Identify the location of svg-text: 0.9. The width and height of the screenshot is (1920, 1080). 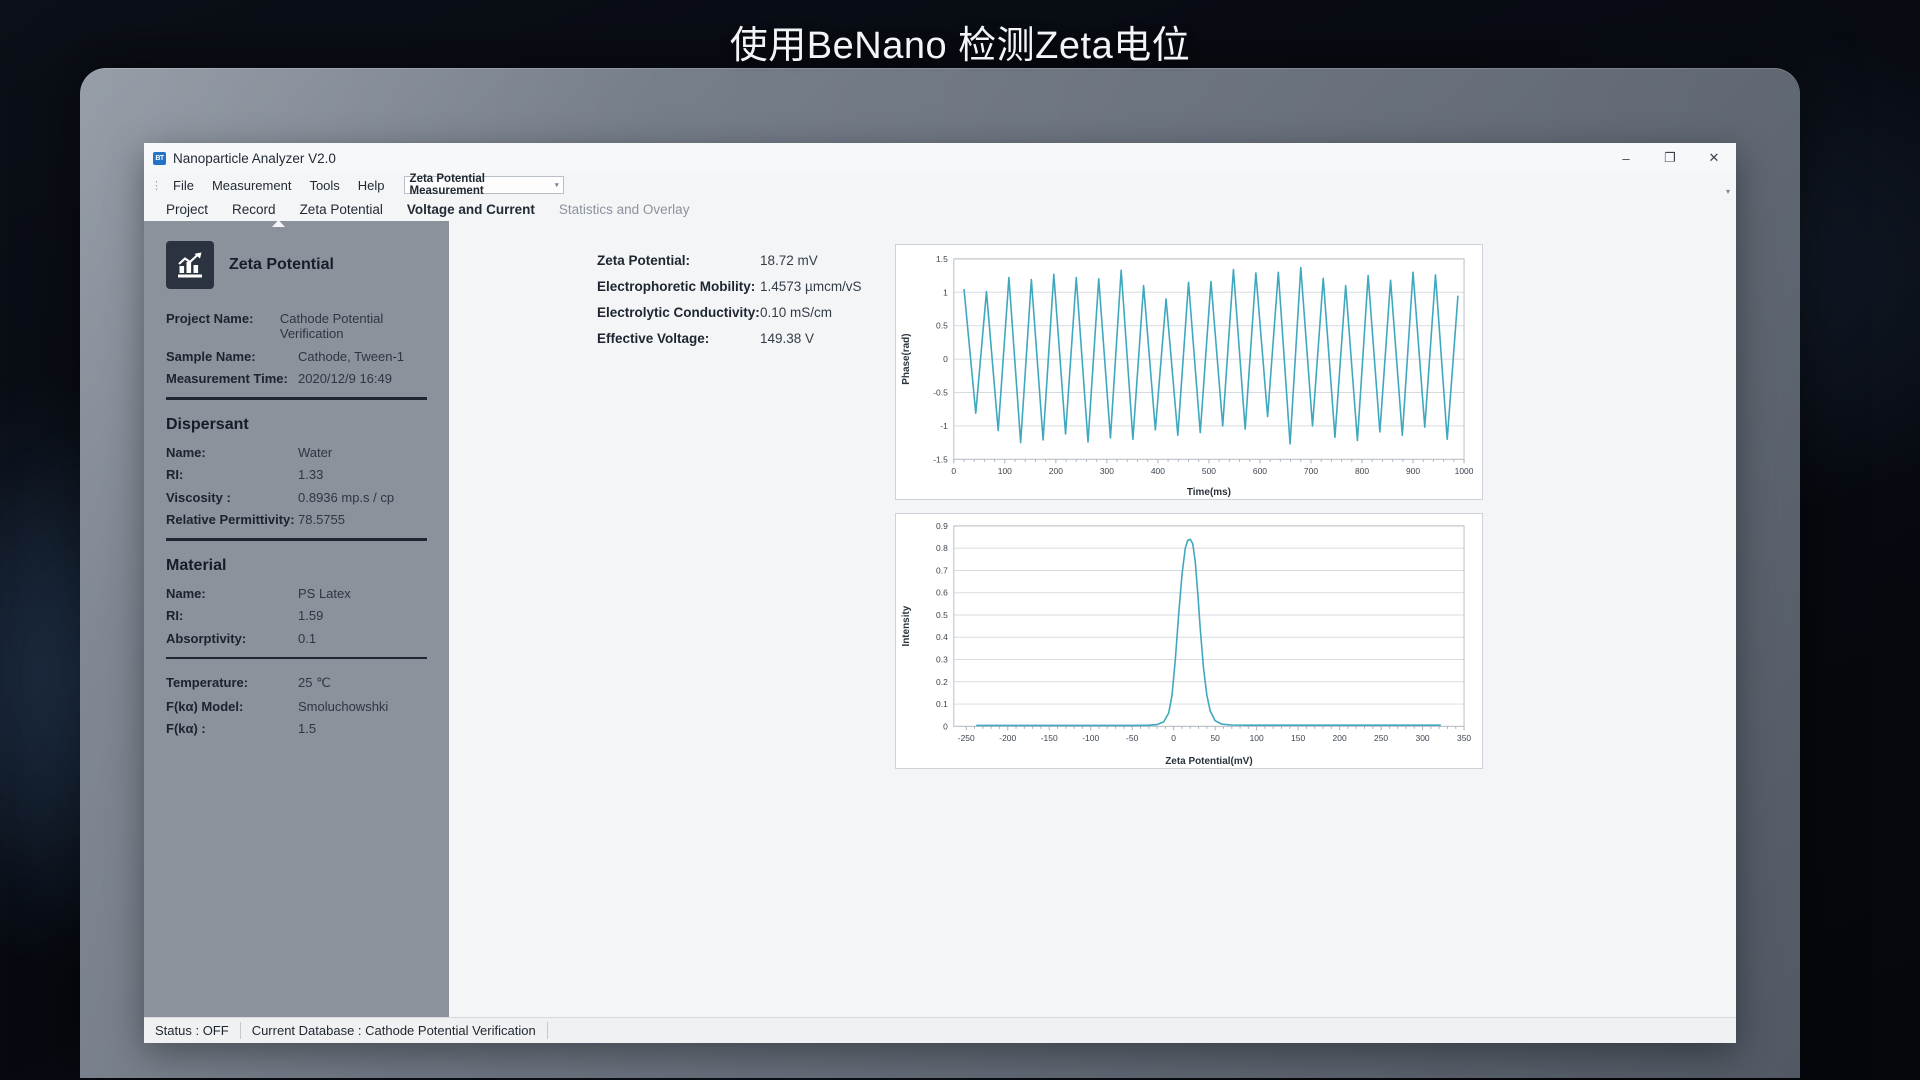
(942, 526).